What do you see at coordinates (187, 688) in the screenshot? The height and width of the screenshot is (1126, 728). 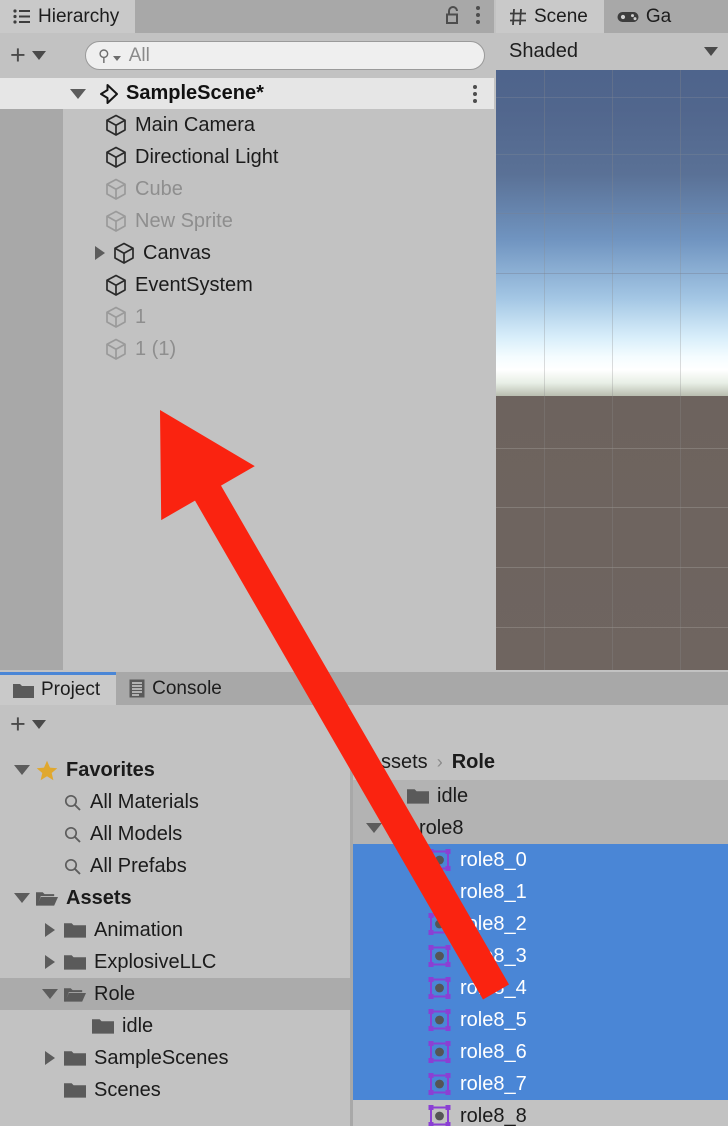 I see `tab-console-label: Console` at bounding box center [187, 688].